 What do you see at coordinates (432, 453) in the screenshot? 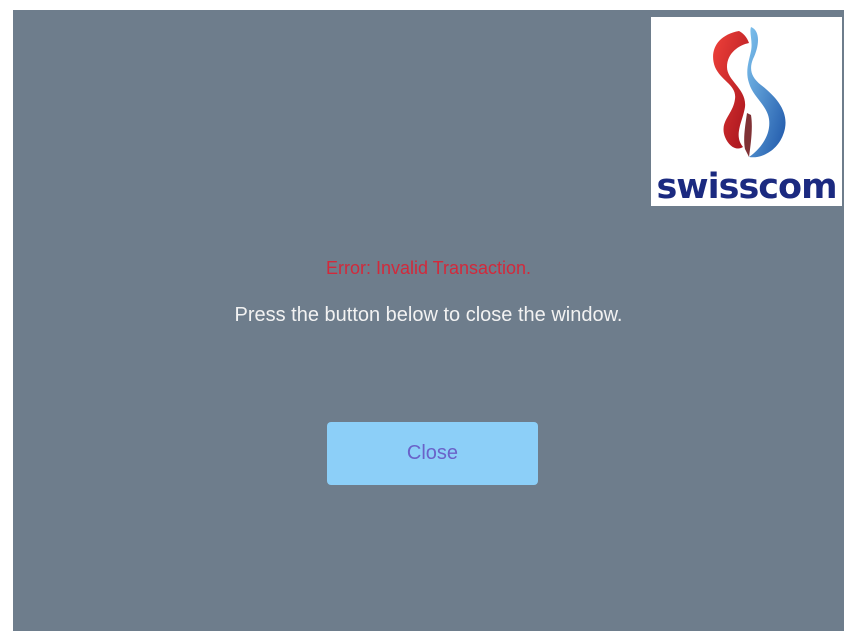
I see `close-button: Close` at bounding box center [432, 453].